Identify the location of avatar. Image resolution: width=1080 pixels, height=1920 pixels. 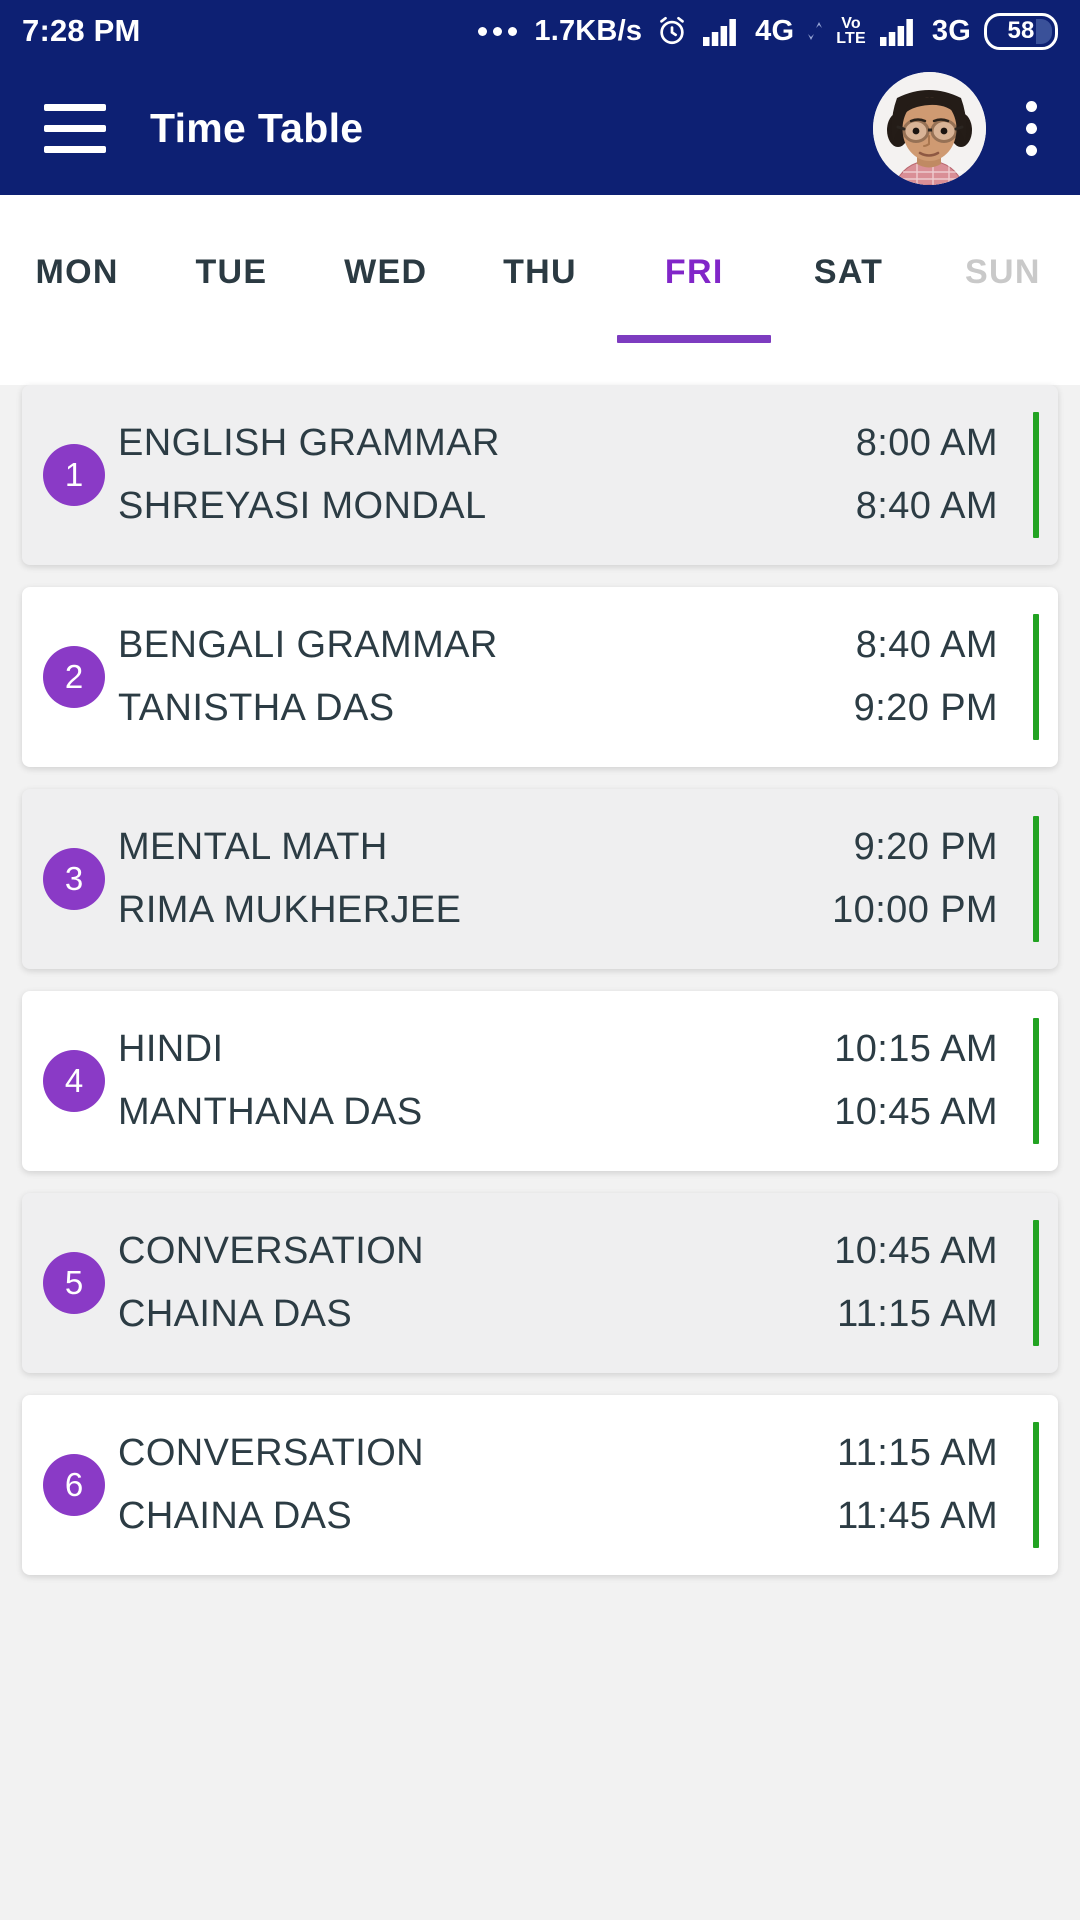
(929, 128).